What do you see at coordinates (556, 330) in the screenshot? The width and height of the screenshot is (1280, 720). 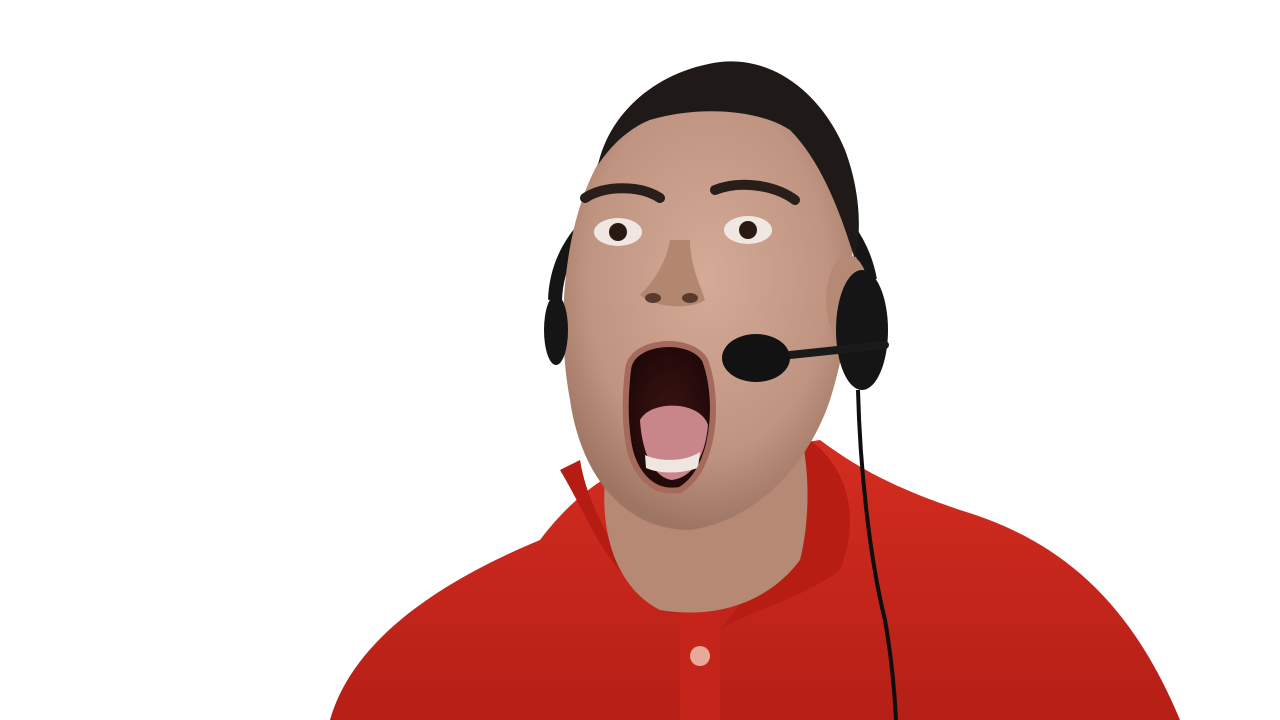 I see `headset-earpad-left` at bounding box center [556, 330].